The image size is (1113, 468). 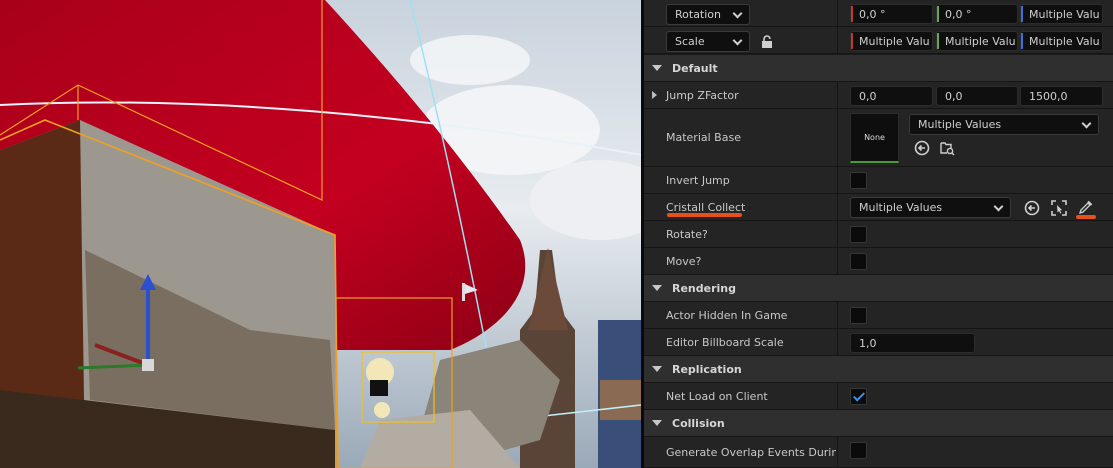 What do you see at coordinates (878, 180) in the screenshot?
I see `invert-jump-row: Invert Jump` at bounding box center [878, 180].